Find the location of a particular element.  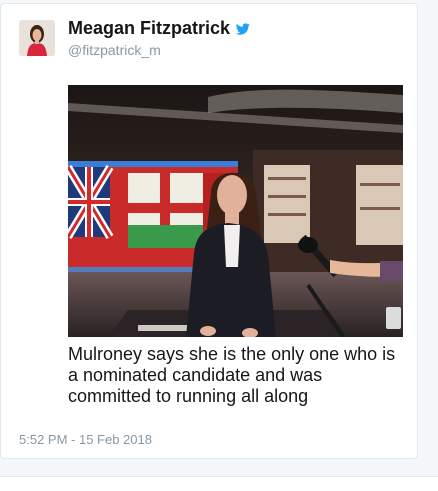

avatar-photo is located at coordinates (37, 38).